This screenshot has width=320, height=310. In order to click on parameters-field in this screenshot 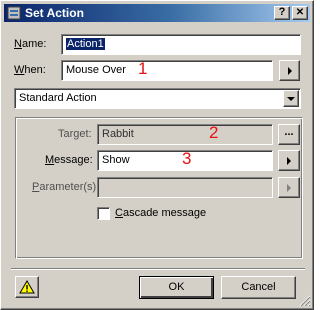, I will do `click(185, 187)`.